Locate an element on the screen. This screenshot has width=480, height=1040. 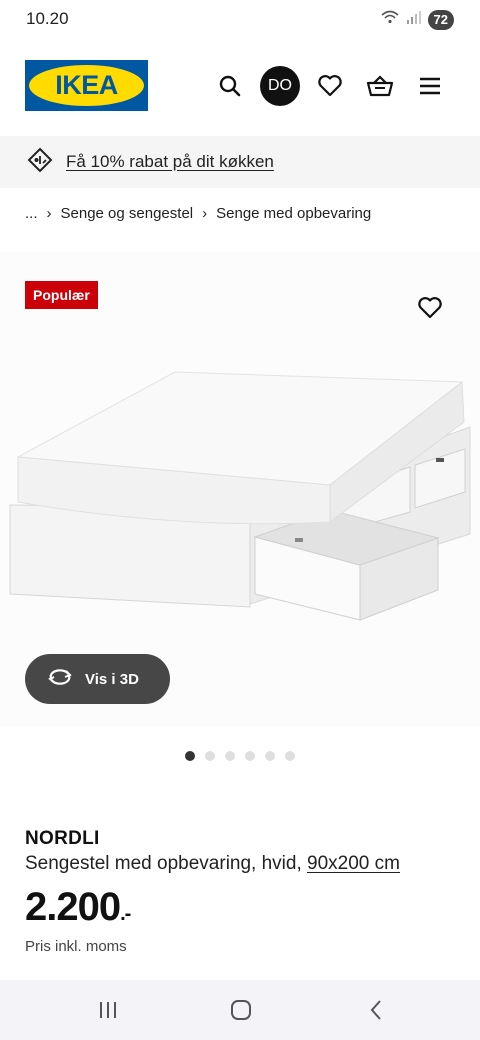
view-in-3d-button: Vis i 3D is located at coordinates (97, 679).